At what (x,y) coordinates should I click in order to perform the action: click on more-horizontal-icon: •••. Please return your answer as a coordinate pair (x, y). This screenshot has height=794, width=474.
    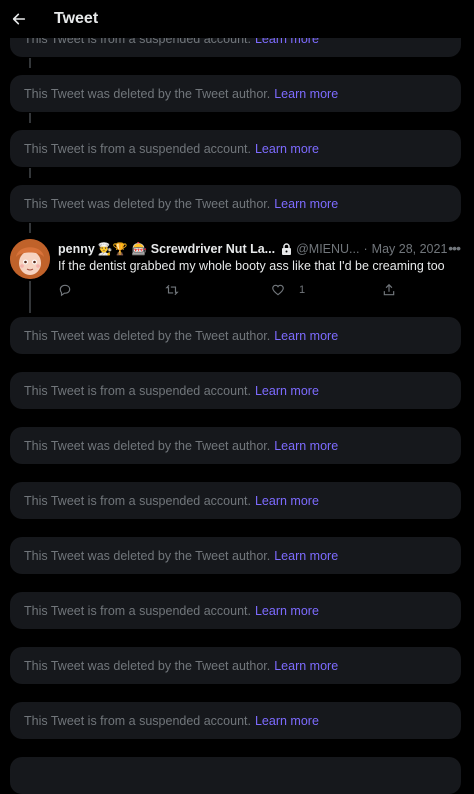
    Looking at the image, I should click on (454, 248).